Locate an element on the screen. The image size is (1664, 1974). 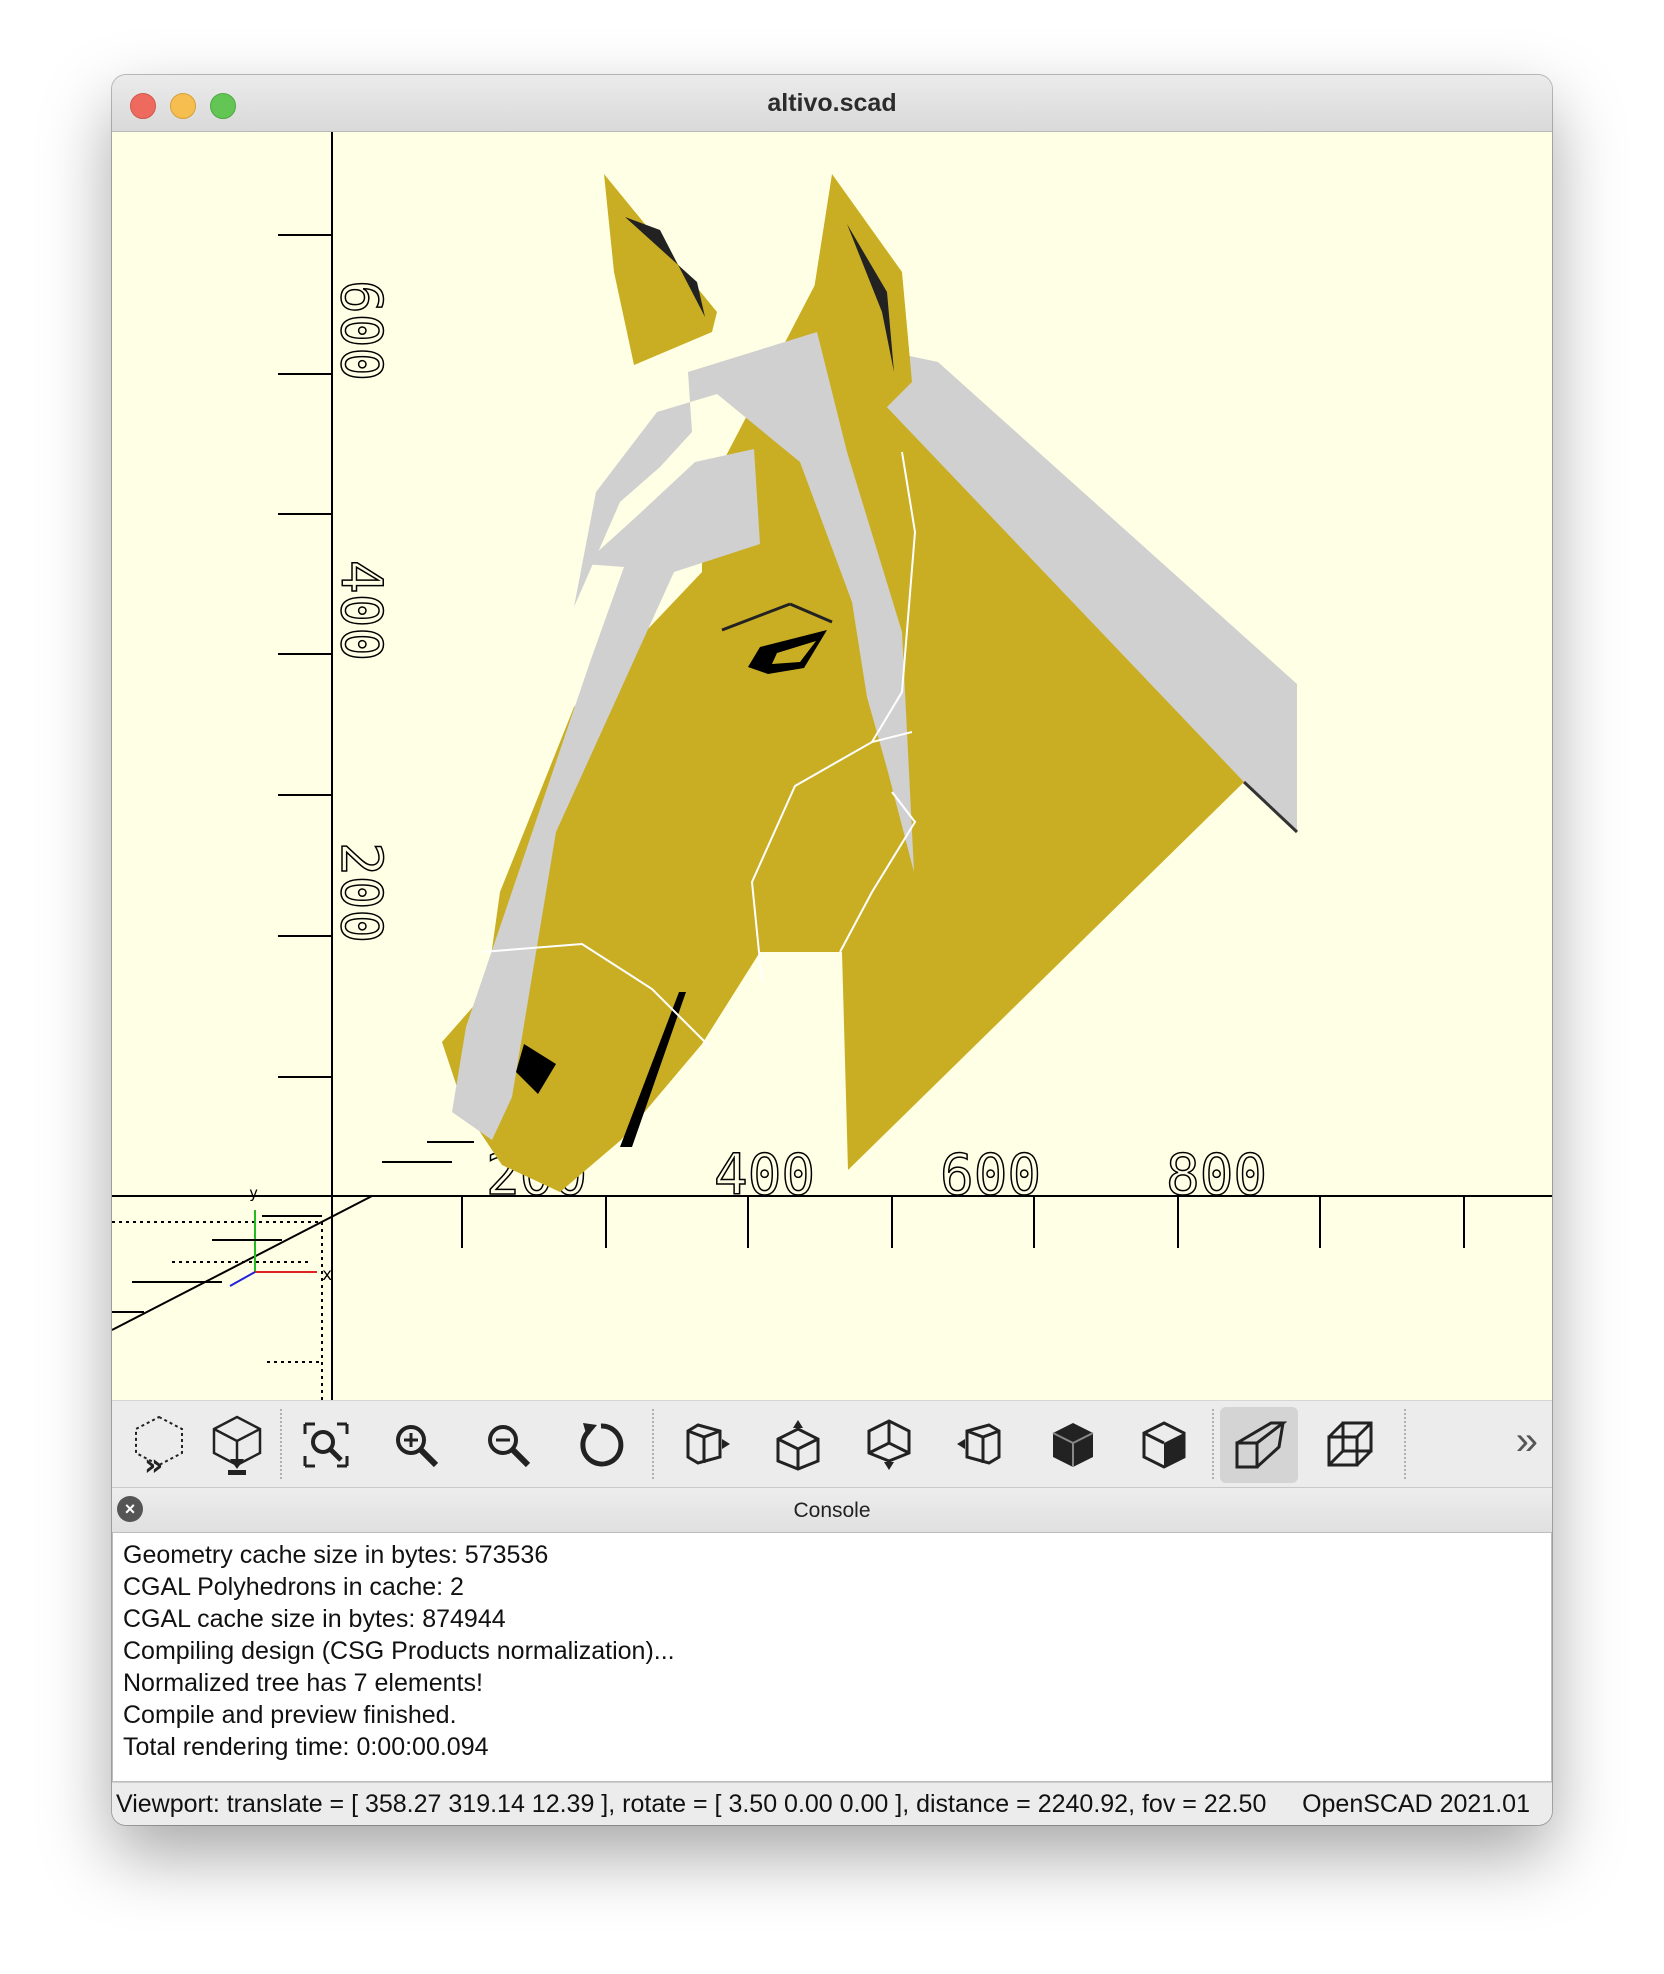
console-header: × Console is located at coordinates (832, 1510).